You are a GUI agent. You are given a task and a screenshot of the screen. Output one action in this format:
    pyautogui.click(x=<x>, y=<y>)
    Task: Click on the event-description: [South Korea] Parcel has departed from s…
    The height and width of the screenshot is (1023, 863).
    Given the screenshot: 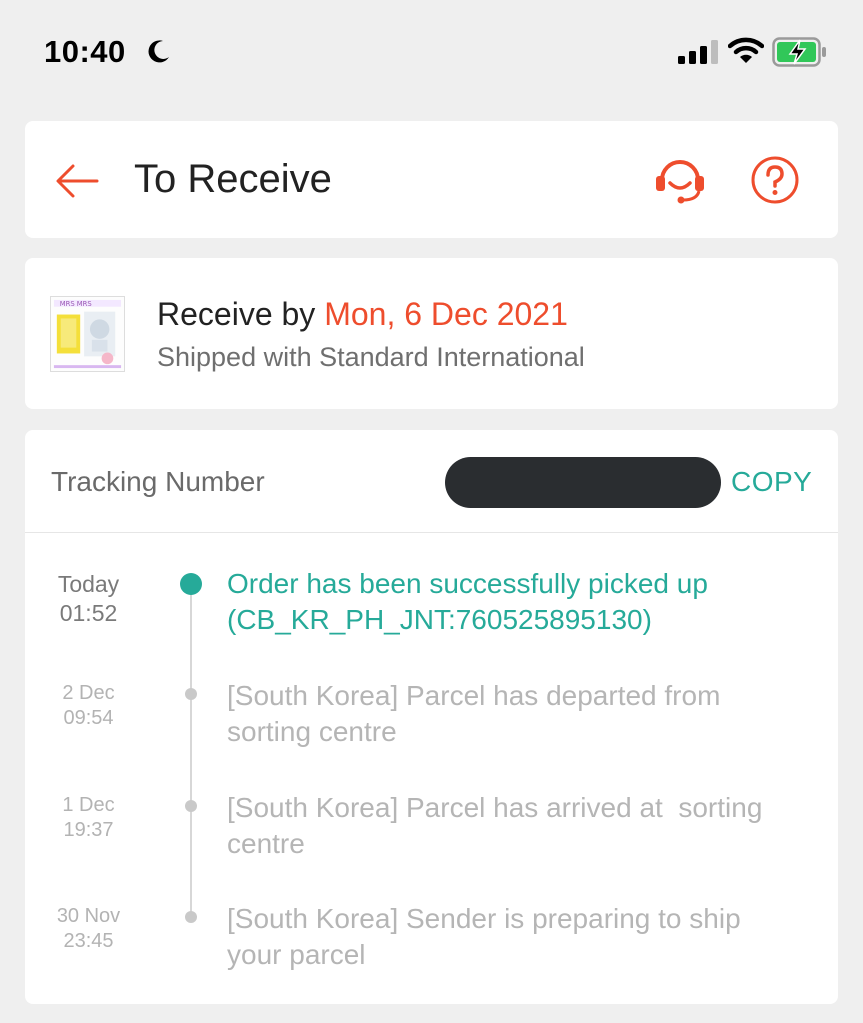 What is the action you would take?
    pyautogui.click(x=522, y=714)
    